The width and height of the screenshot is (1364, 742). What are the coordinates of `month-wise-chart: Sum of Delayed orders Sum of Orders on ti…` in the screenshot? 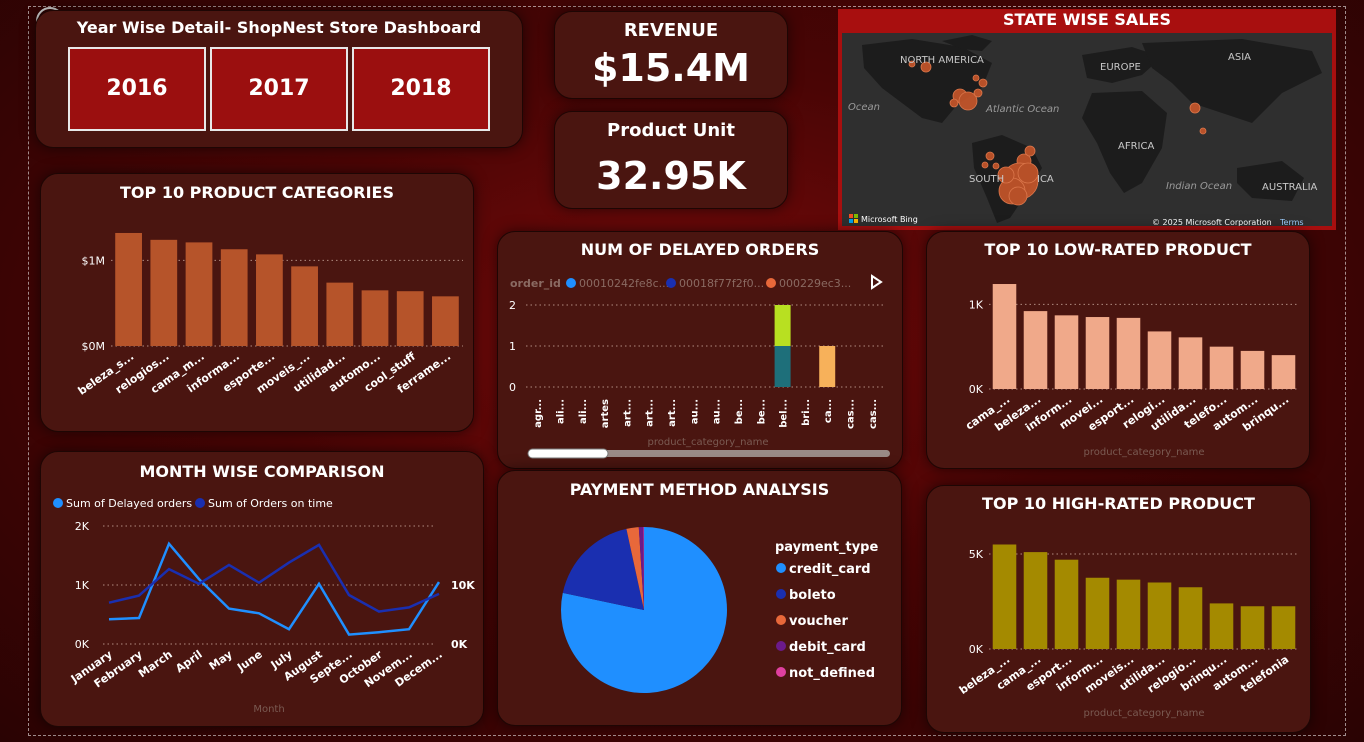 It's located at (264, 606).